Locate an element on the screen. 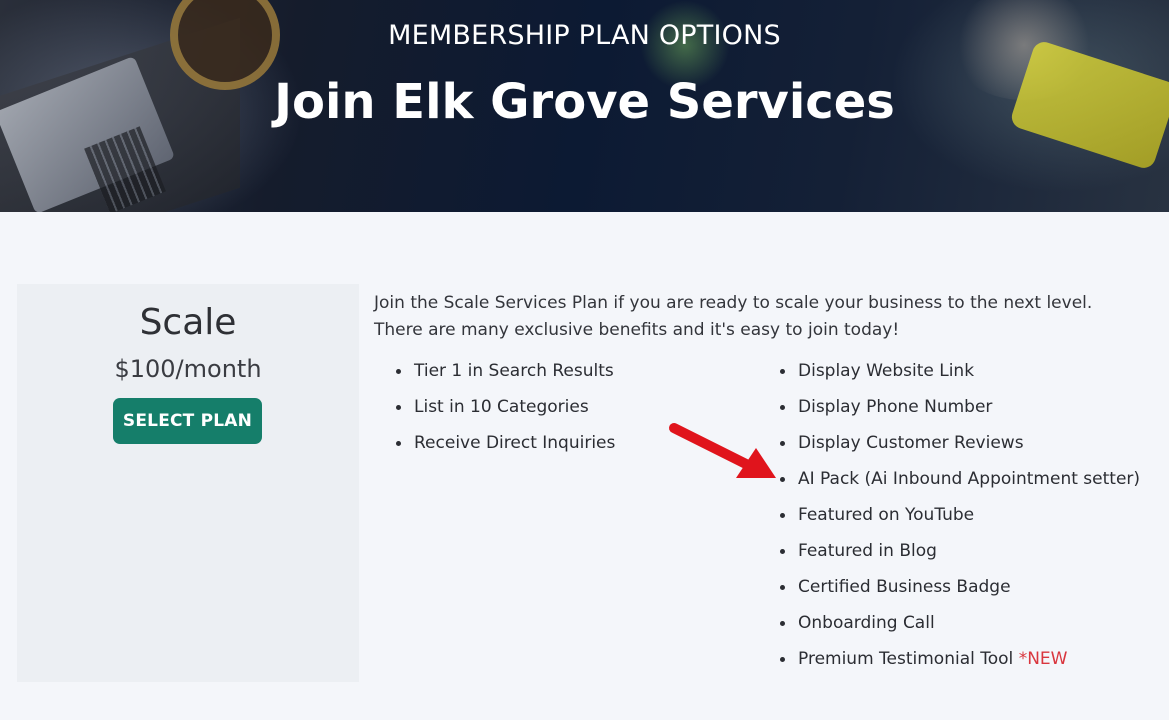 Image resolution: width=1169 pixels, height=720 pixels. new-badge: *NEW is located at coordinates (1043, 659).